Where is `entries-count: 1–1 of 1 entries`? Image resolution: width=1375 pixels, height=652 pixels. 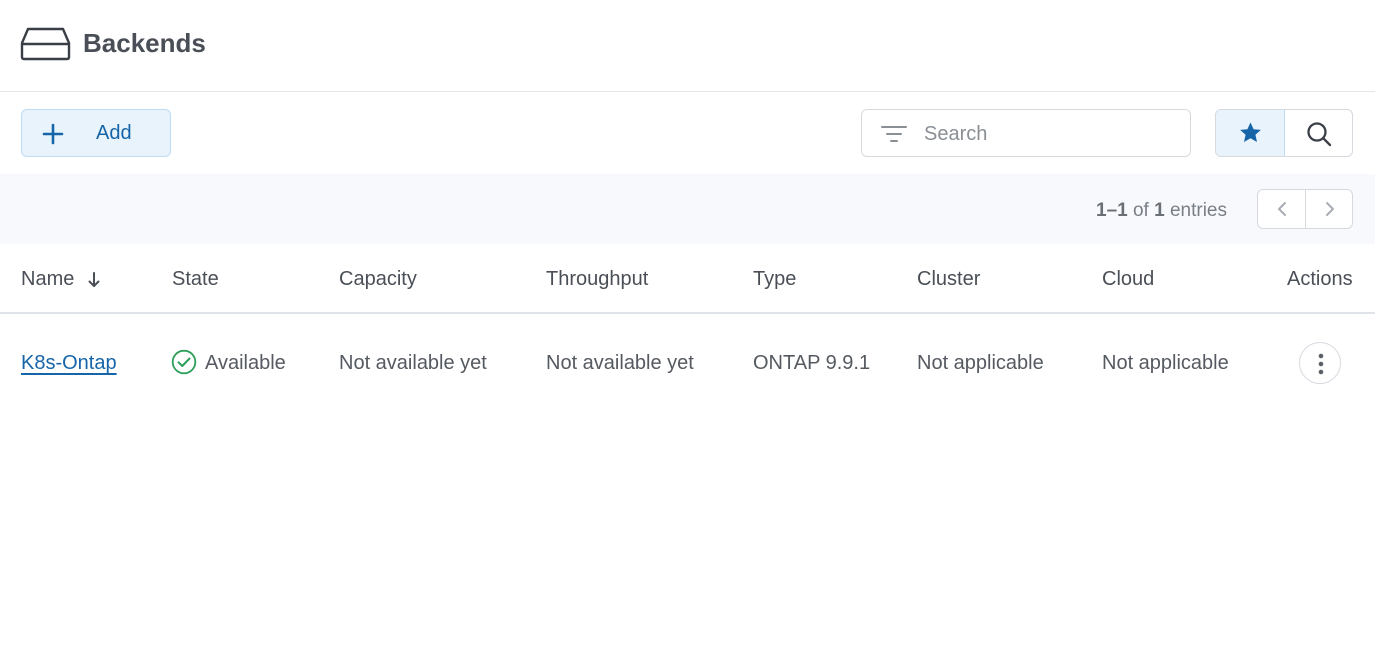 entries-count: 1–1 of 1 entries is located at coordinates (1161, 211).